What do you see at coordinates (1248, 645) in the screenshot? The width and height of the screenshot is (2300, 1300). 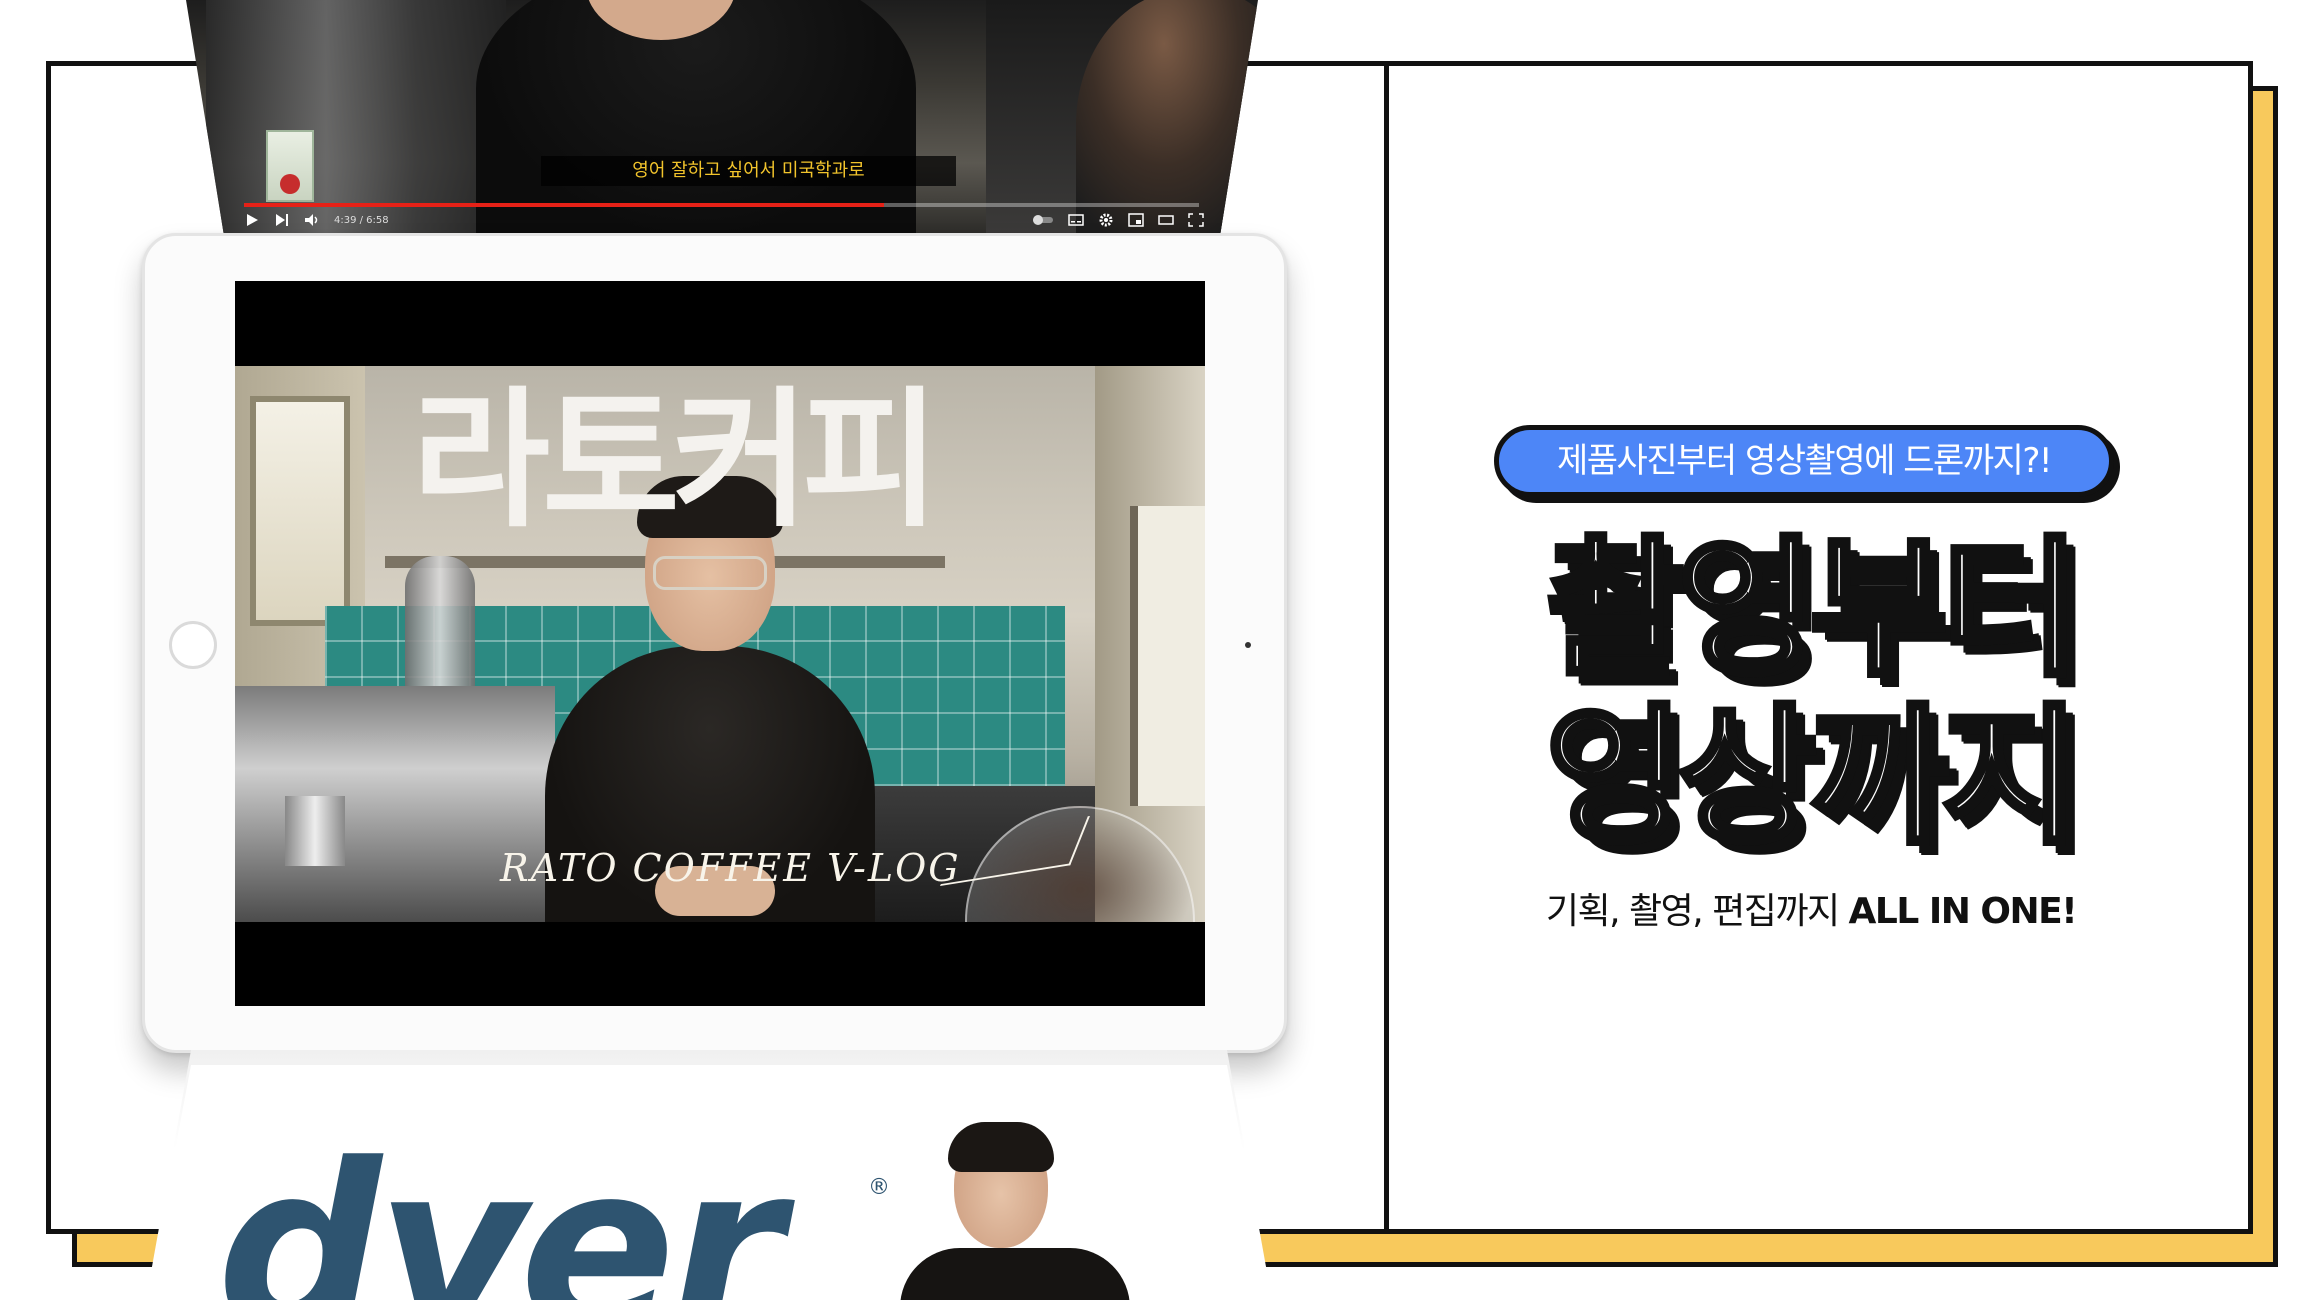 I see `camera-dot` at bounding box center [1248, 645].